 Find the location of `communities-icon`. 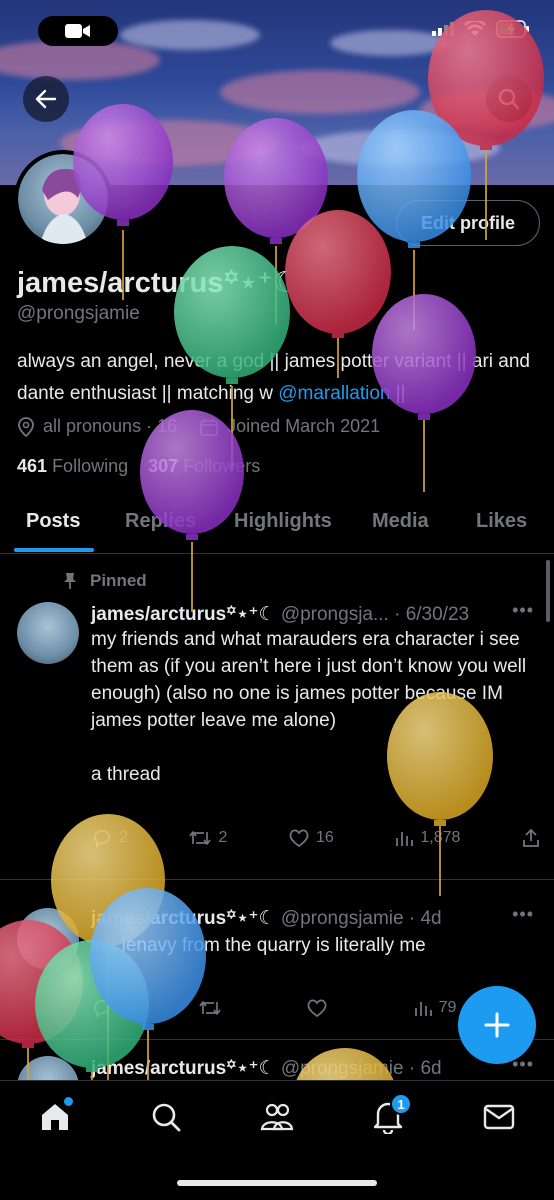

communities-icon is located at coordinates (277, 1117).